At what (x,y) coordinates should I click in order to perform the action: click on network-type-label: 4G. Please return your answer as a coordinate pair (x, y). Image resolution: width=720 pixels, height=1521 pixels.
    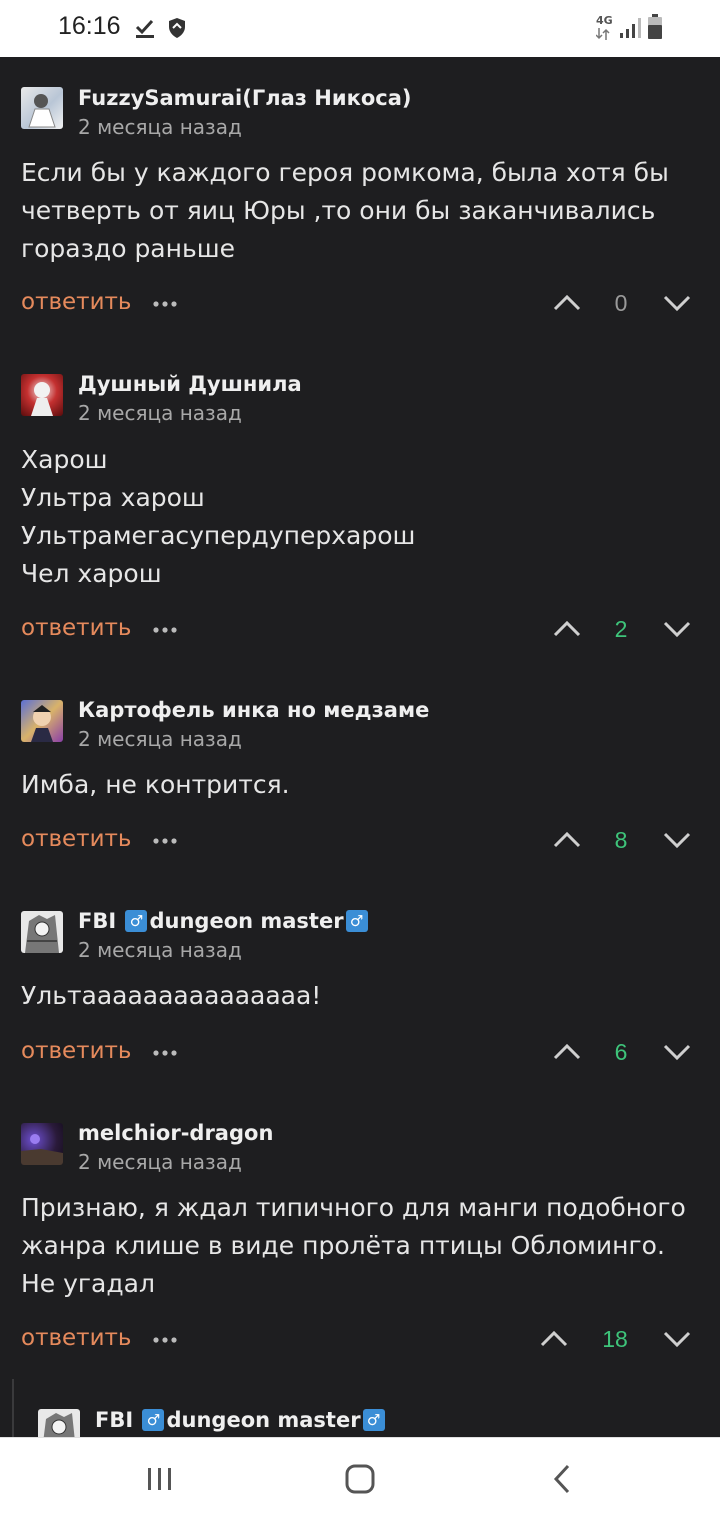
    Looking at the image, I should click on (604, 20).